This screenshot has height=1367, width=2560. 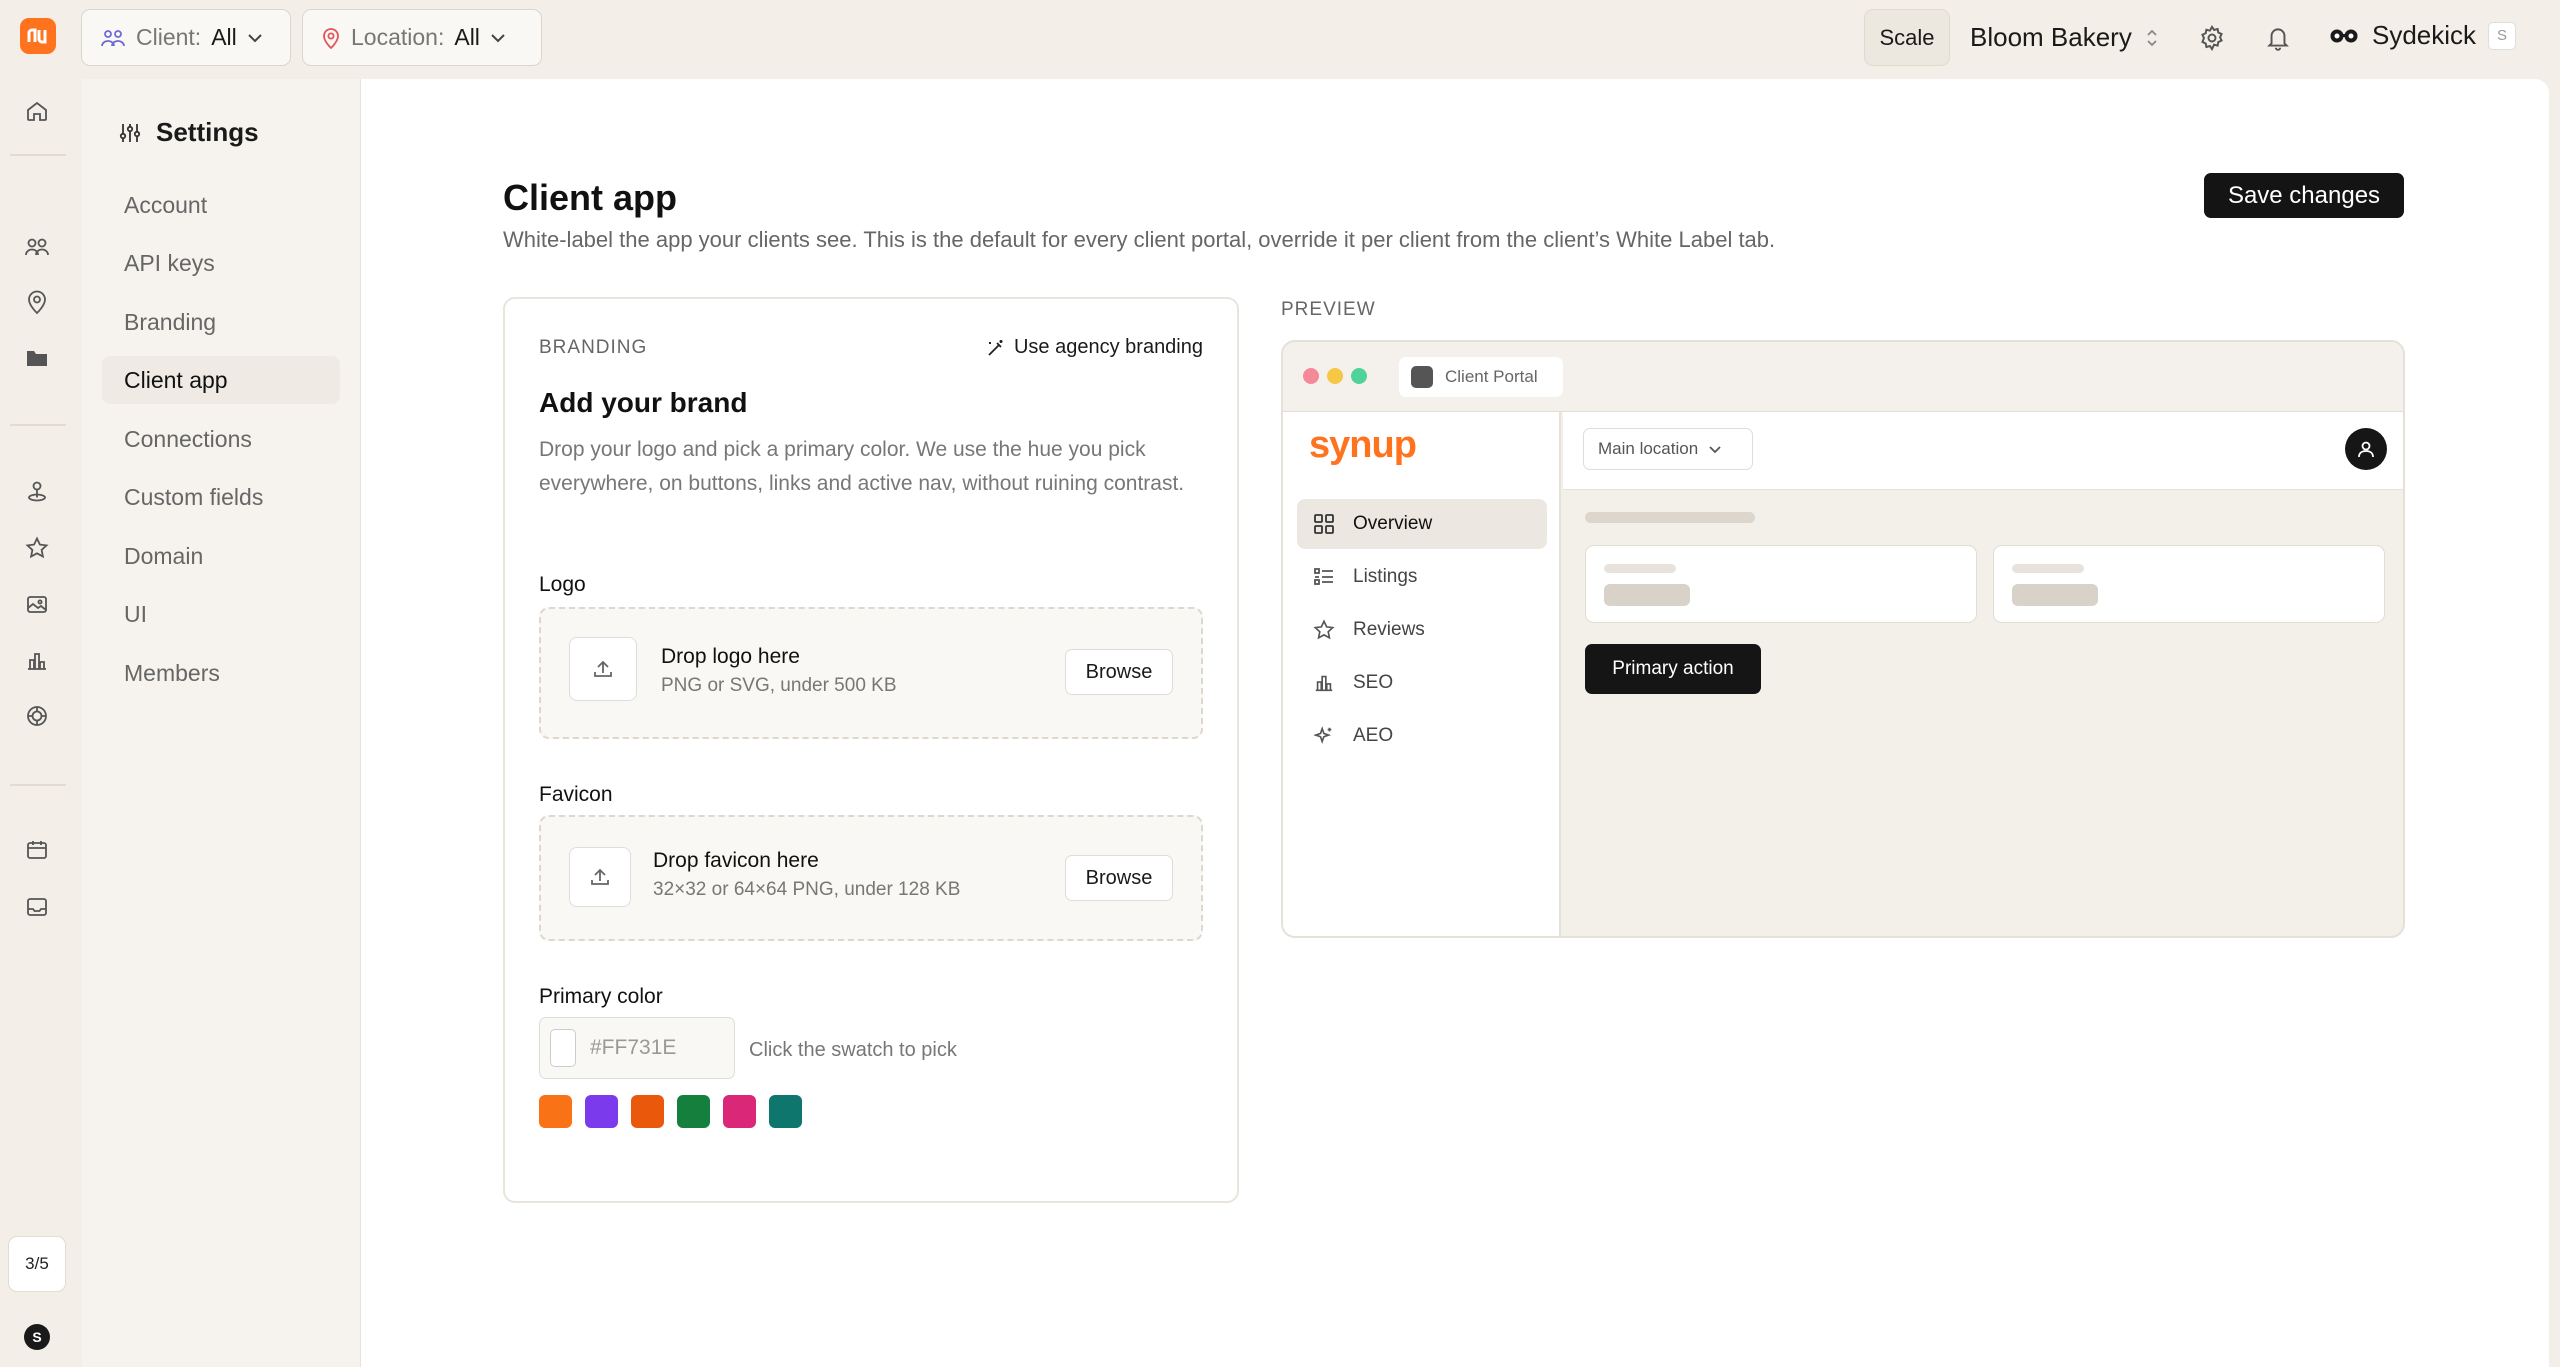 What do you see at coordinates (1422, 683) in the screenshot?
I see `preview-nav-seo: SEO` at bounding box center [1422, 683].